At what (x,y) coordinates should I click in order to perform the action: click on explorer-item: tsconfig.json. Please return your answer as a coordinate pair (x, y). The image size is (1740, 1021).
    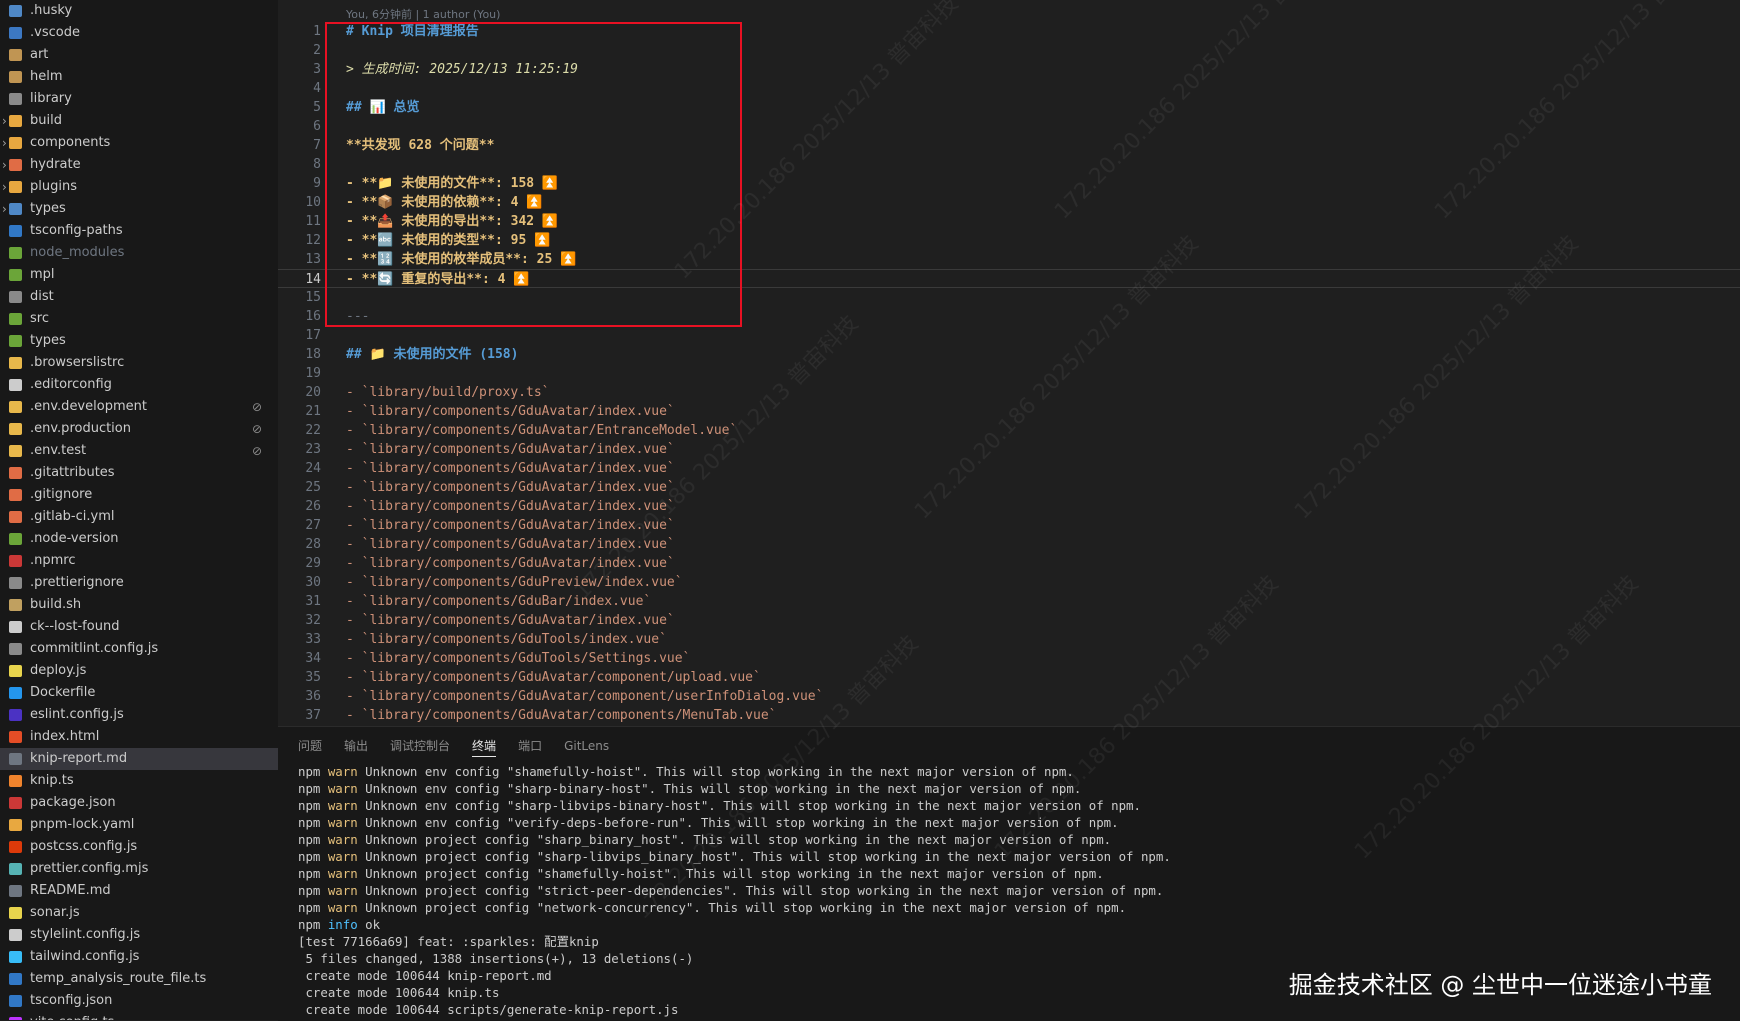
    Looking at the image, I should click on (139, 1001).